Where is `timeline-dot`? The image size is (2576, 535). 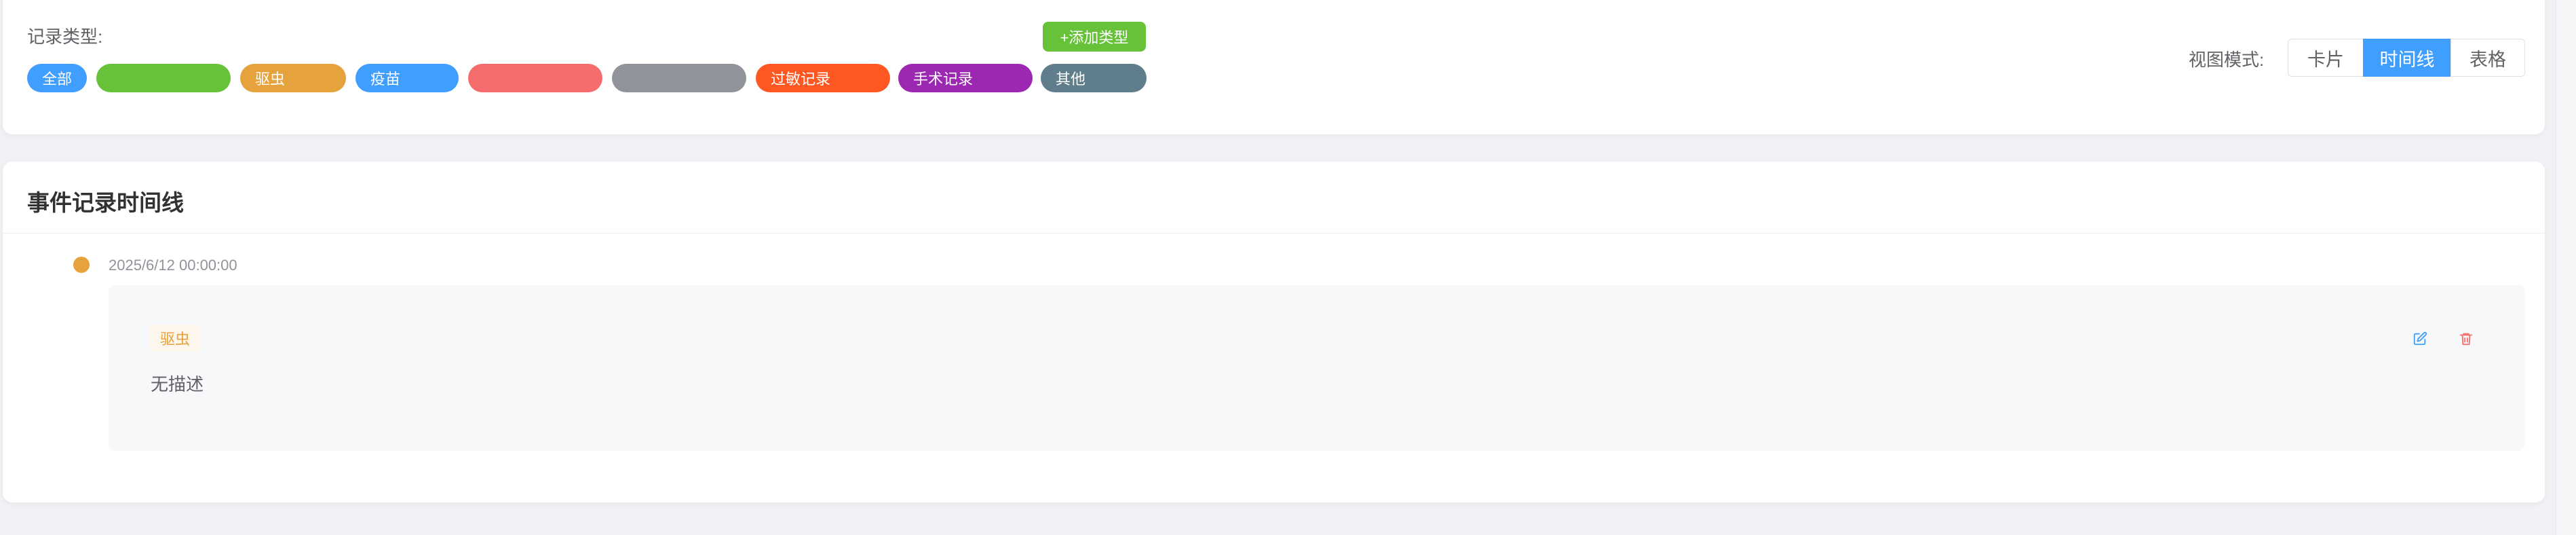 timeline-dot is located at coordinates (81, 265).